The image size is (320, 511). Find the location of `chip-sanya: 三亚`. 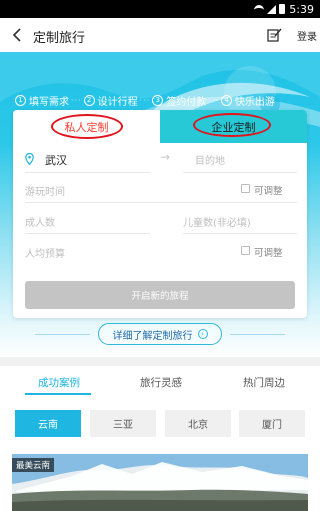

chip-sanya: 三亚 is located at coordinates (123, 423).